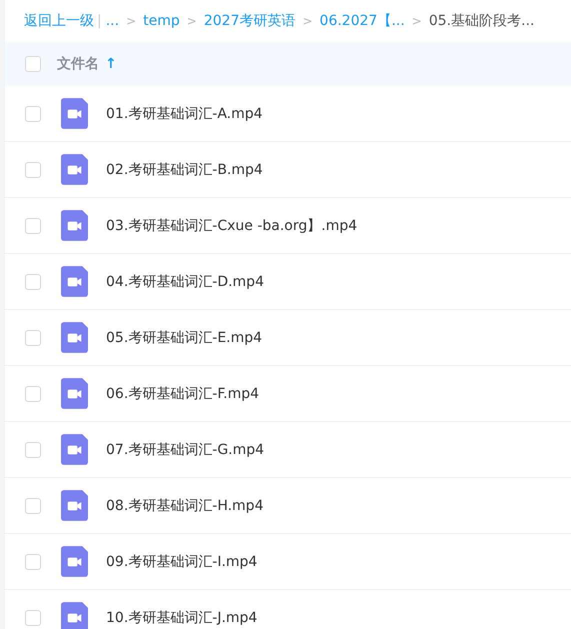  Describe the element at coordinates (232, 225) in the screenshot. I see `file-name: 03.考研基础词汇-Cxue -ba.org】.mp4` at that location.